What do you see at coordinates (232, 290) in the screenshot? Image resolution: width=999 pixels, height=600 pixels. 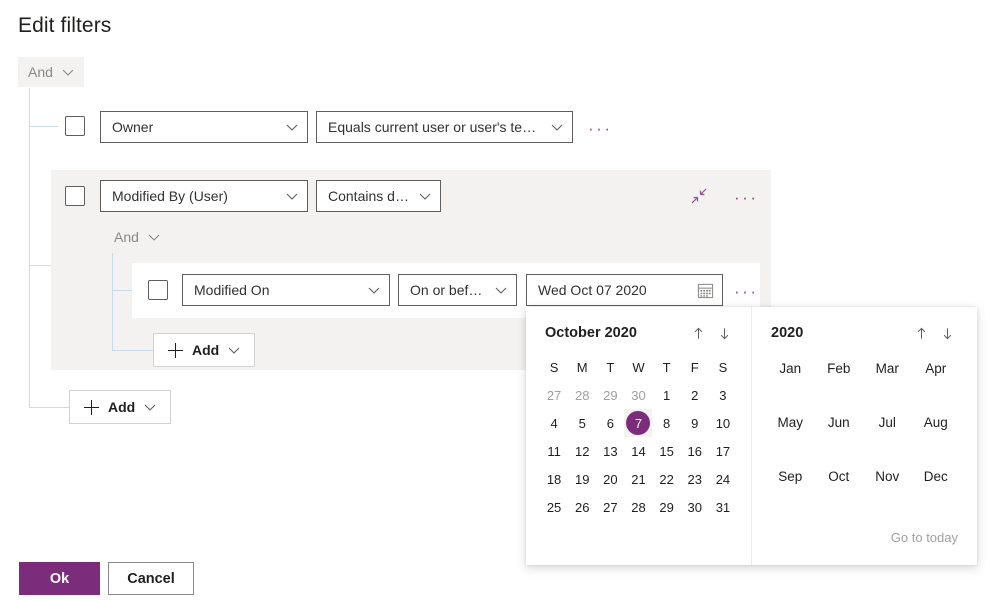 I see `field-dropdown-modified-on-label: Modified On` at bounding box center [232, 290].